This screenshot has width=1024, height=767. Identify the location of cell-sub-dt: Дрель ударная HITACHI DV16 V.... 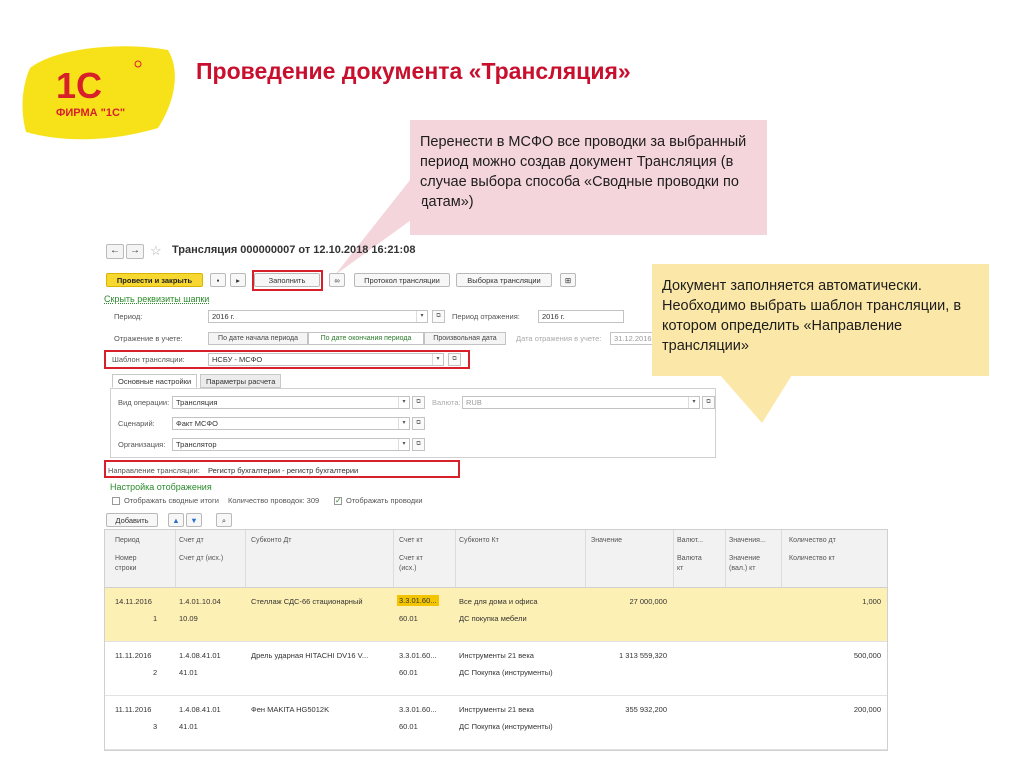
(310, 655).